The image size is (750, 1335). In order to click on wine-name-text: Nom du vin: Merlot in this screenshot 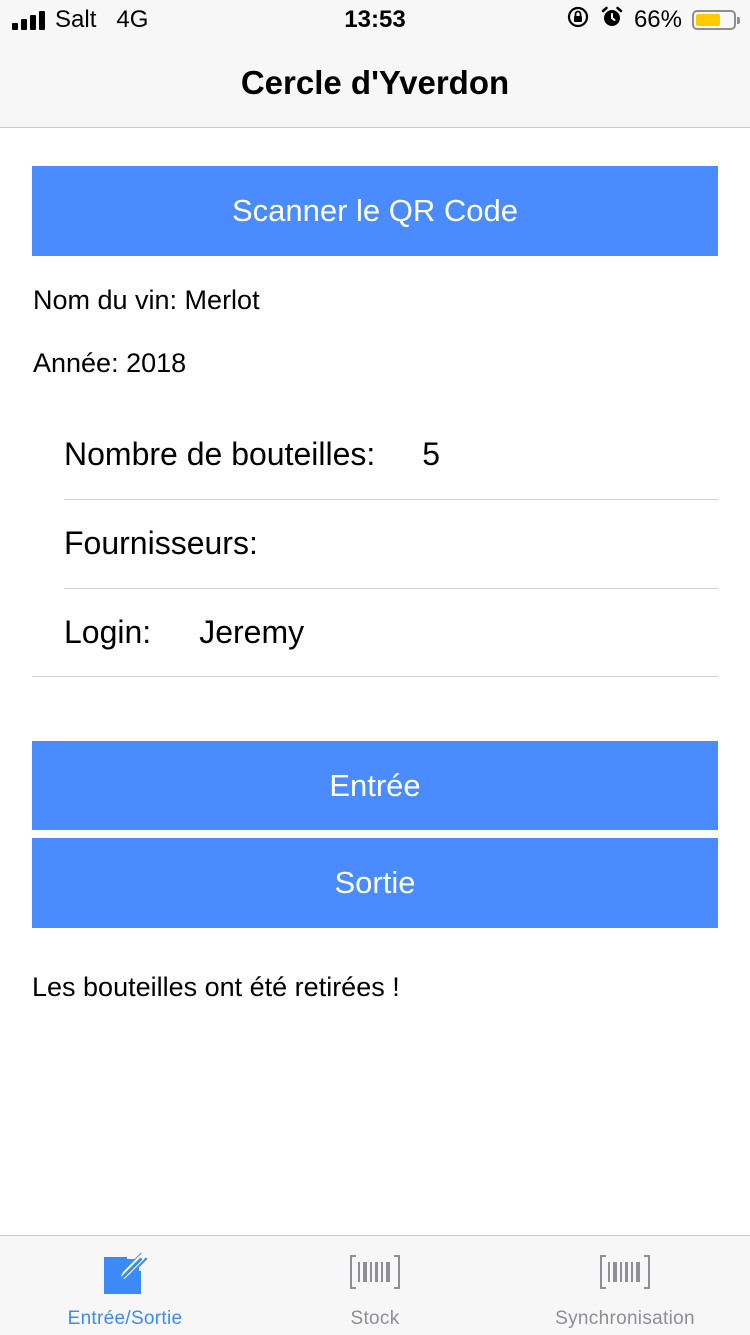, I will do `click(146, 300)`.